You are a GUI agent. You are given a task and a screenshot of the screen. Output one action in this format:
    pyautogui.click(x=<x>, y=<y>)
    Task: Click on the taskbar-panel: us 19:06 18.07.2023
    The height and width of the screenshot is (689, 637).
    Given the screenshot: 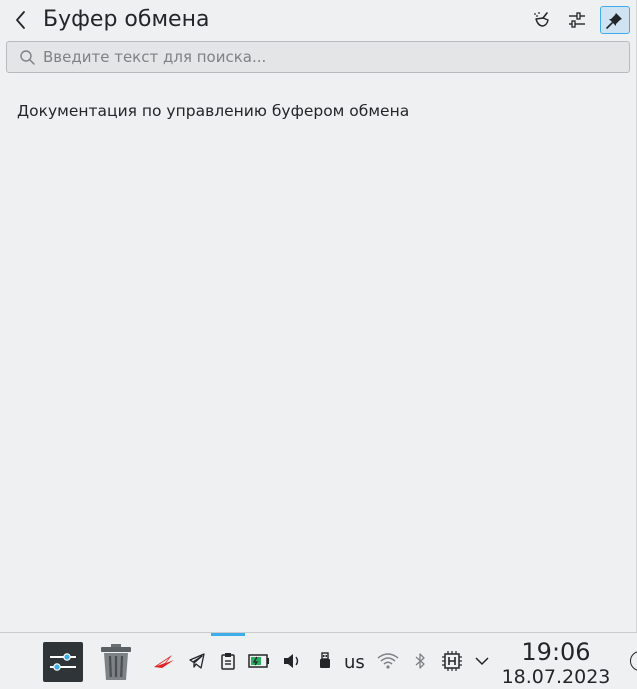 What is the action you would take?
    pyautogui.click(x=318, y=660)
    